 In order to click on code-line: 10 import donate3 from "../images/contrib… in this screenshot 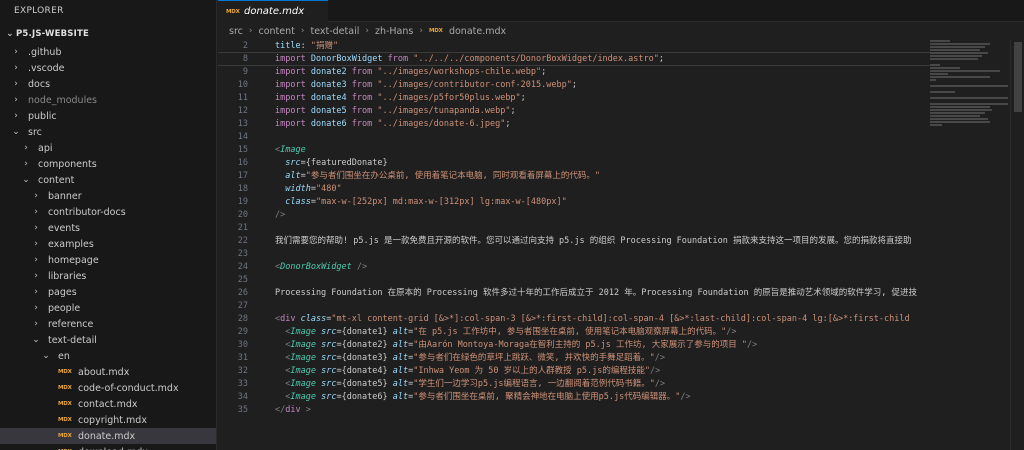, I will do `click(574, 85)`.